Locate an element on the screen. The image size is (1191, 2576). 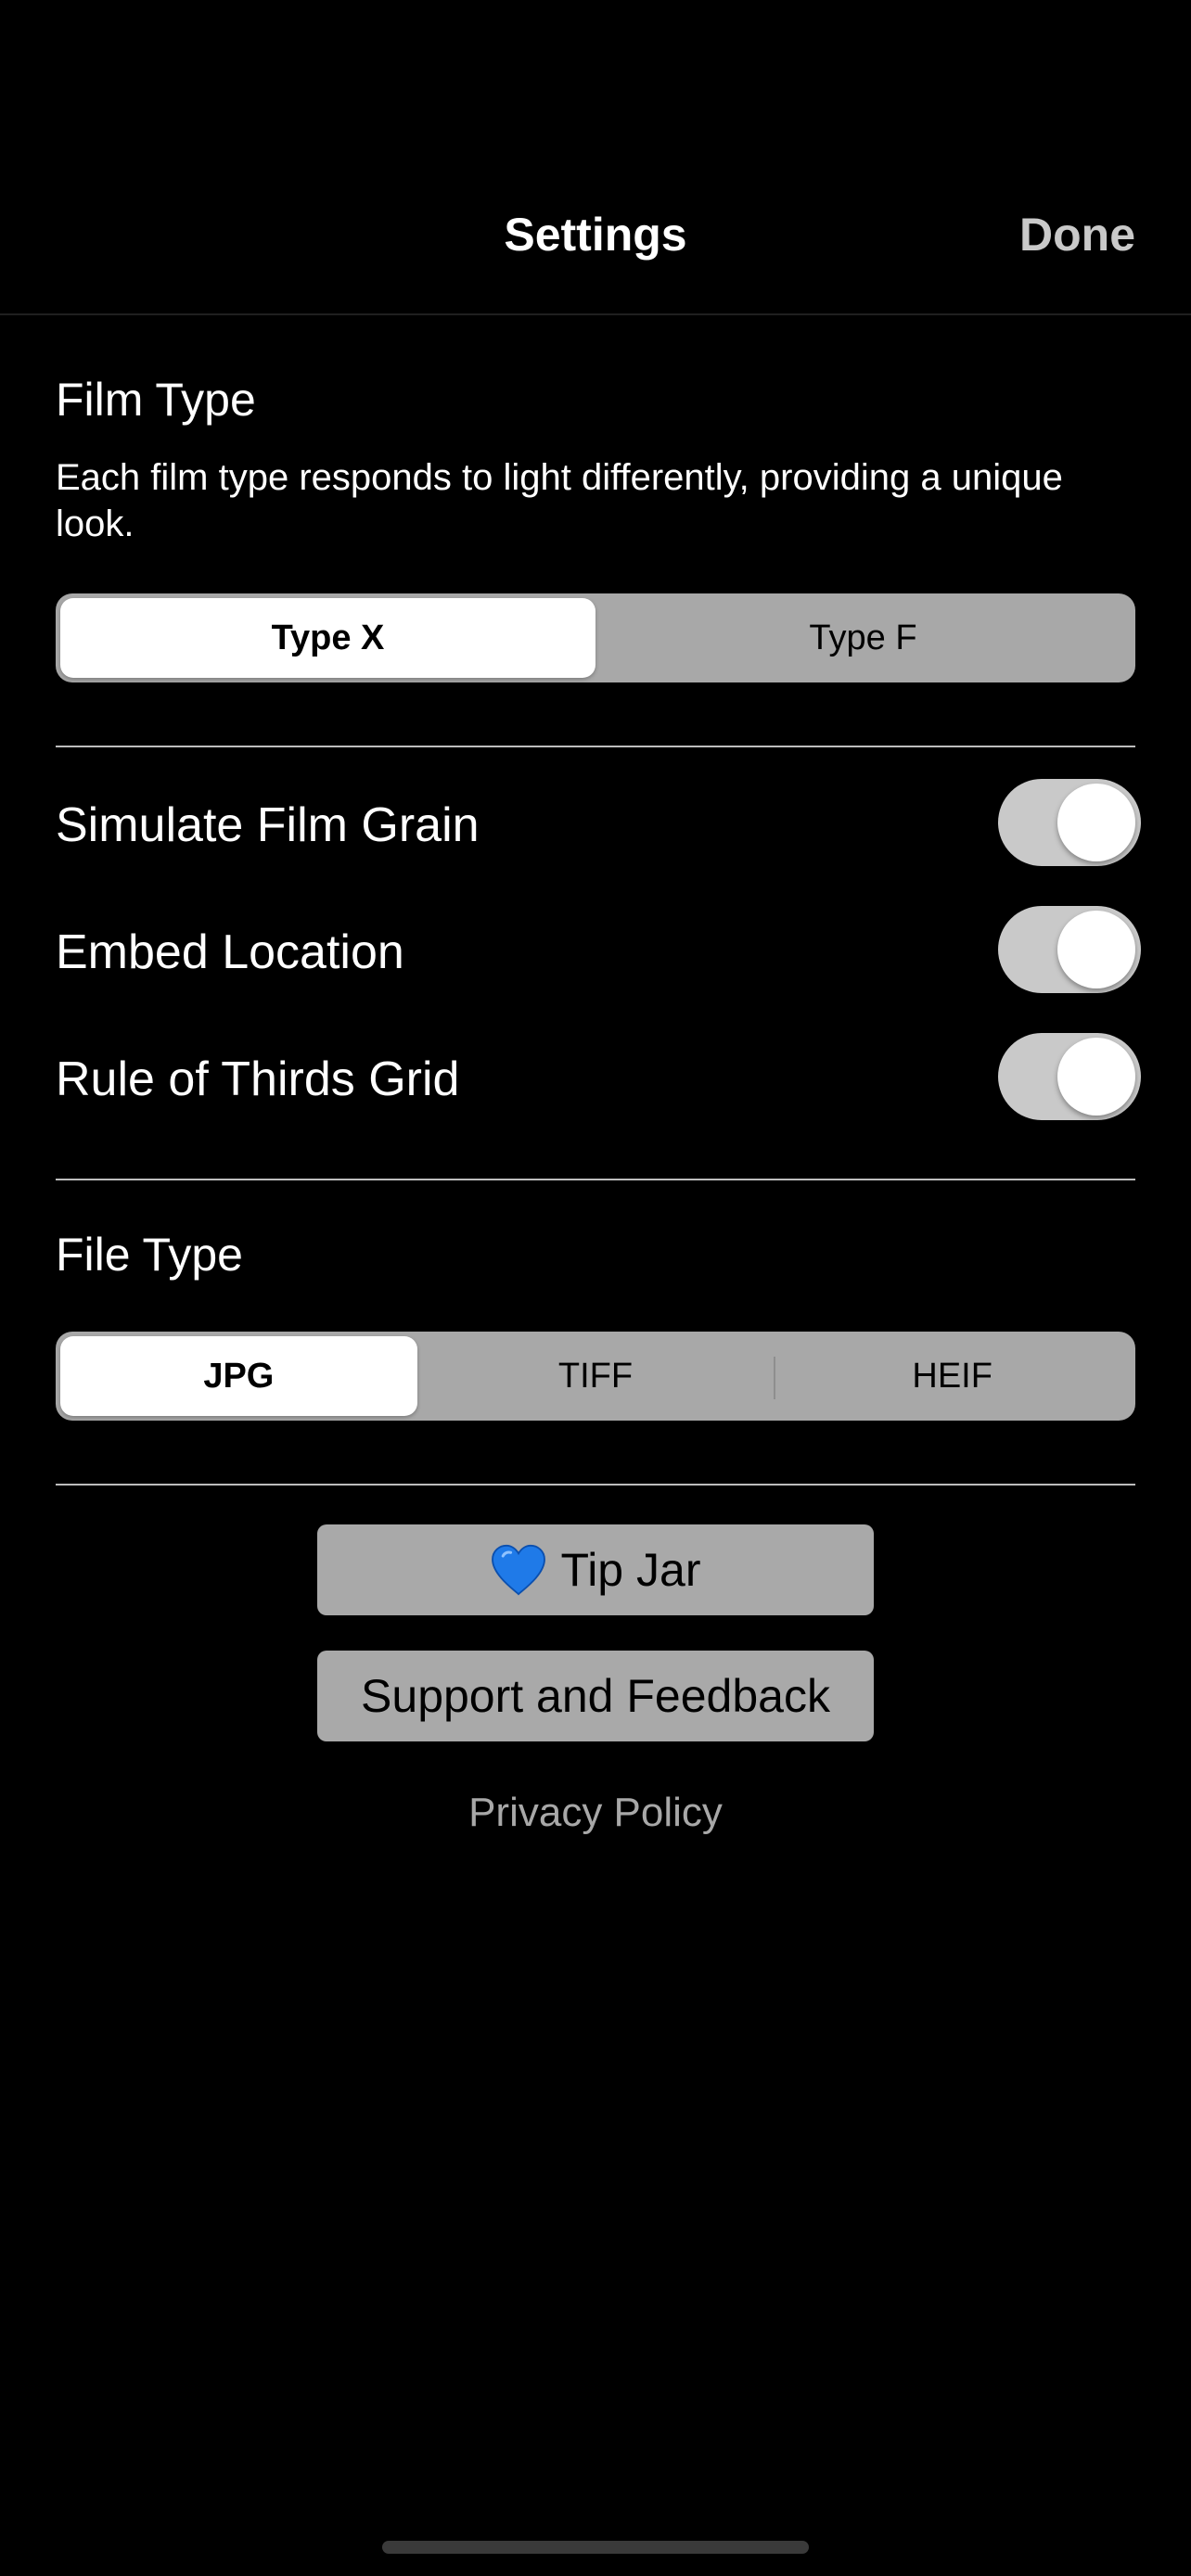
segment-heif: HEIF is located at coordinates (952, 1376).